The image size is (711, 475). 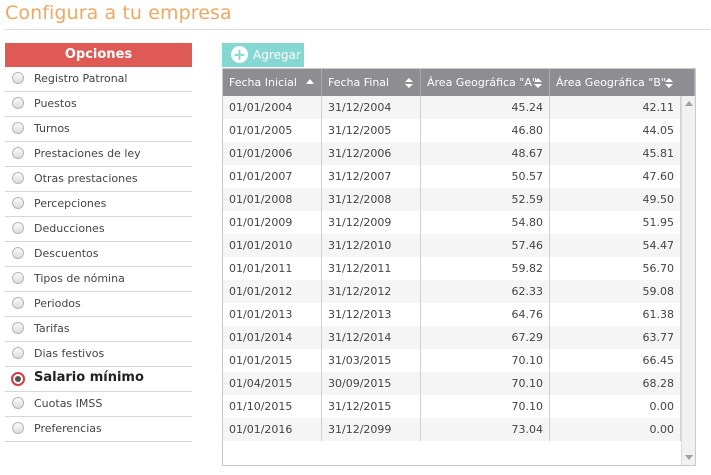 What do you see at coordinates (371, 222) in the screenshot?
I see `table-cell: 31/12/2009` at bounding box center [371, 222].